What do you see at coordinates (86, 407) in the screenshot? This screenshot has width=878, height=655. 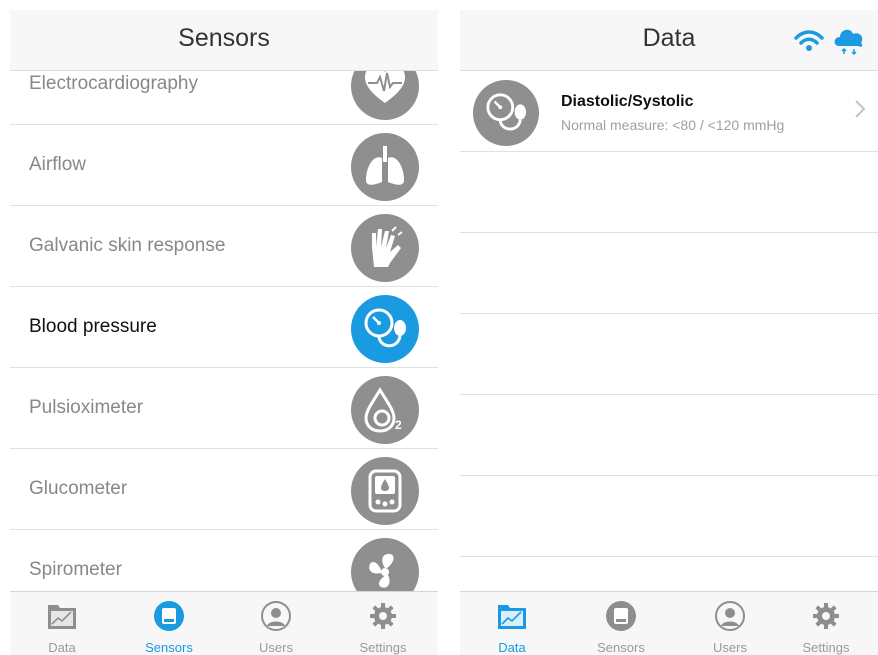 I see `sensor-label: Pulsioximeter` at bounding box center [86, 407].